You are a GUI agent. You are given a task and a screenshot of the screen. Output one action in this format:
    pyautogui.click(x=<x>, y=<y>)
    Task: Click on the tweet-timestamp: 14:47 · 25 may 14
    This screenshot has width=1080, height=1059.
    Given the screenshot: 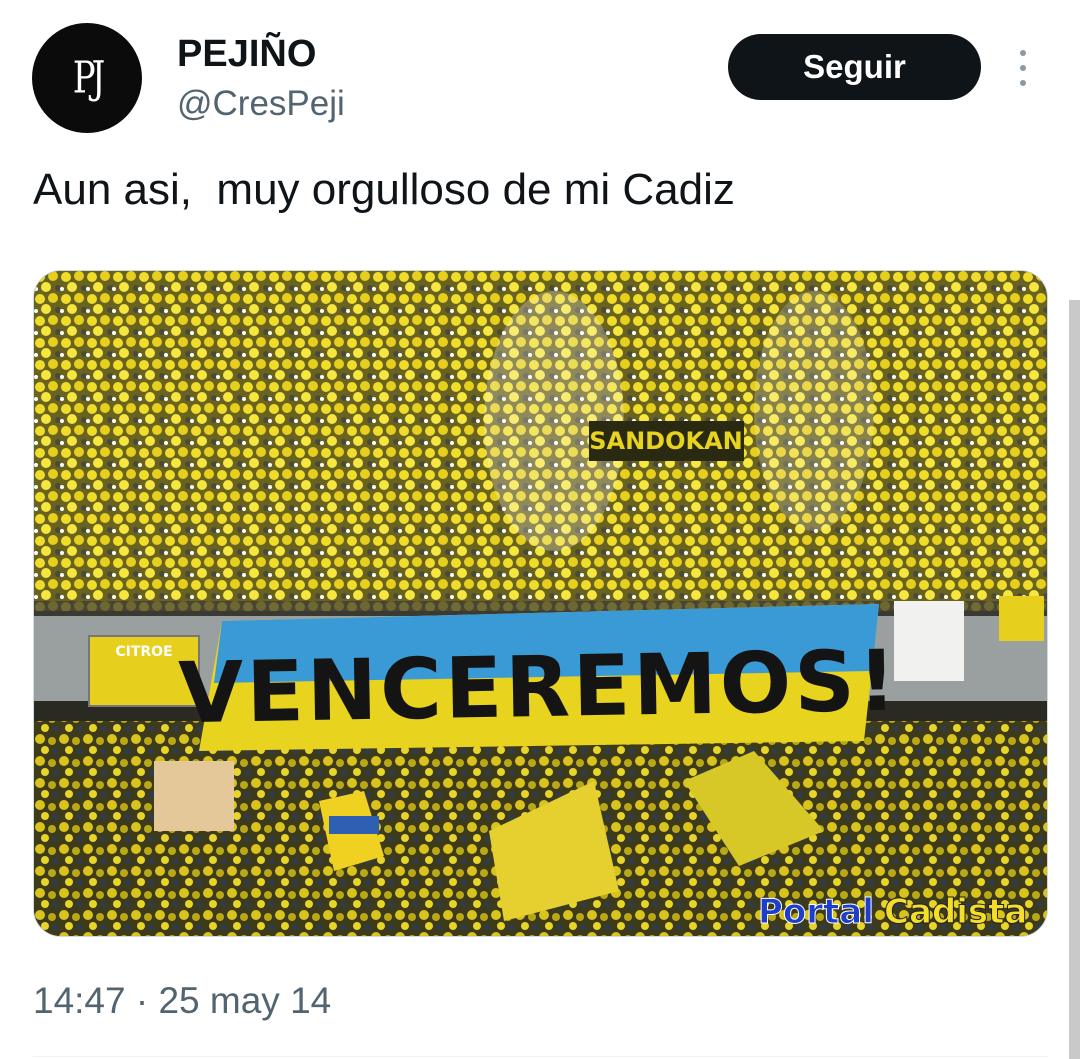 What is the action you would take?
    pyautogui.click(x=182, y=1001)
    